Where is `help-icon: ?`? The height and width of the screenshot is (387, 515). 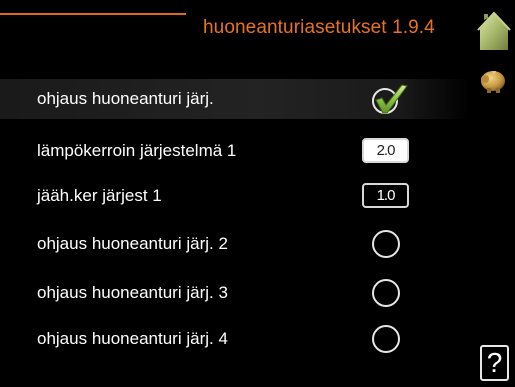
help-icon: ? is located at coordinates (494, 363).